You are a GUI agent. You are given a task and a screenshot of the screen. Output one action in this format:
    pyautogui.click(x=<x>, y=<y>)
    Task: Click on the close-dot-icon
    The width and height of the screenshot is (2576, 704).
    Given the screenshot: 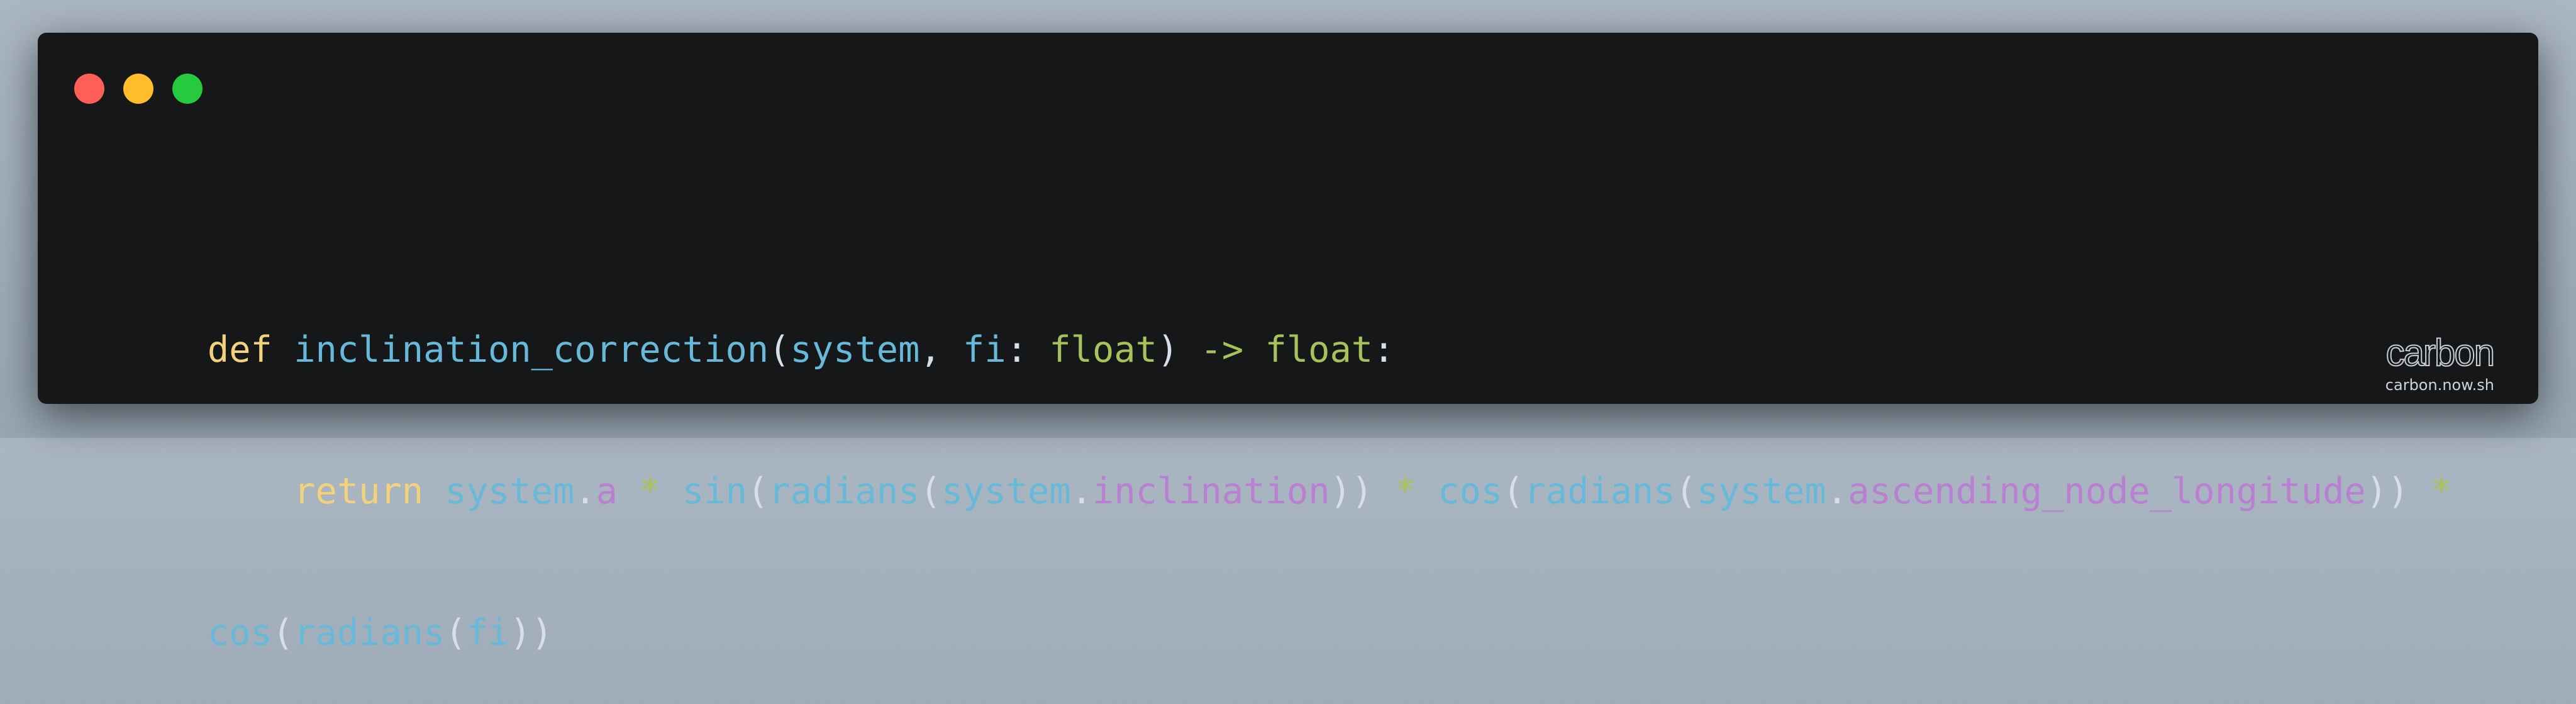 What is the action you would take?
    pyautogui.click(x=89, y=89)
    